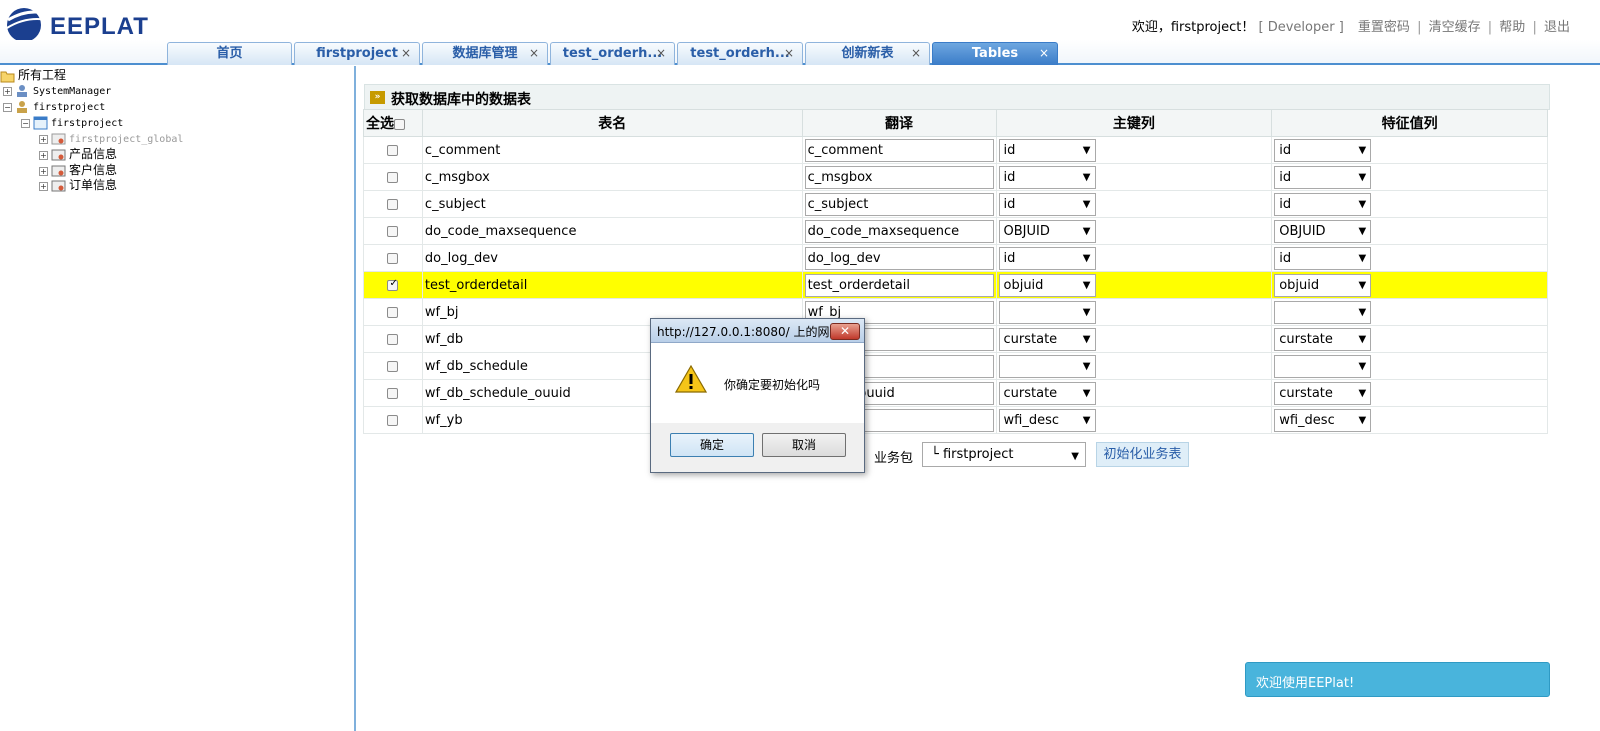 The image size is (1600, 731). Describe the element at coordinates (955, 420) in the screenshot. I see `table-row: wf_yb wfi_desc ▼ wfi_desc ▼` at that location.